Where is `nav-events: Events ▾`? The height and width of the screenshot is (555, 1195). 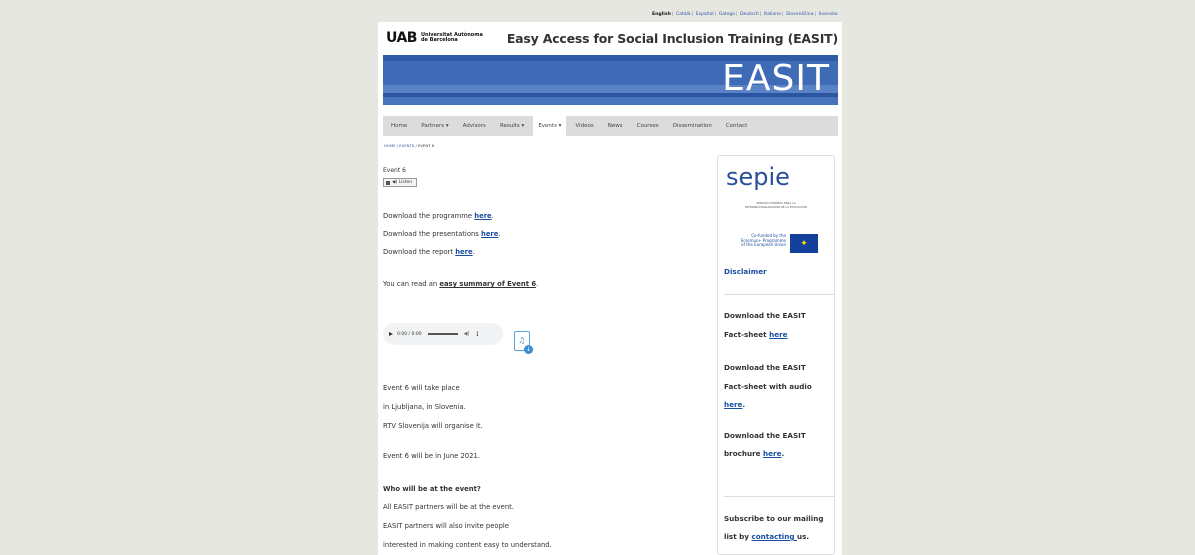
nav-events: Events ▾ is located at coordinates (550, 126).